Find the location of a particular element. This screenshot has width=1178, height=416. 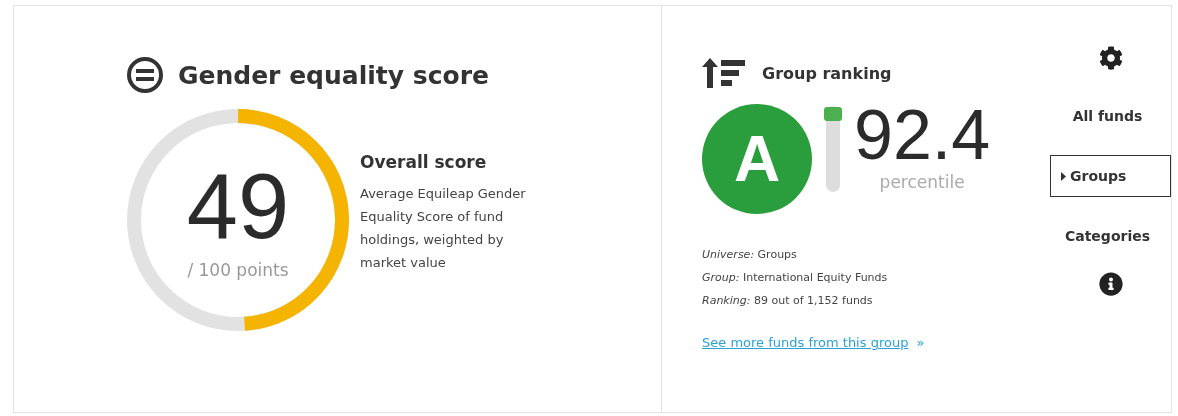

detail-line: Ranking: 89 out of 1,152 funds is located at coordinates (788, 301).